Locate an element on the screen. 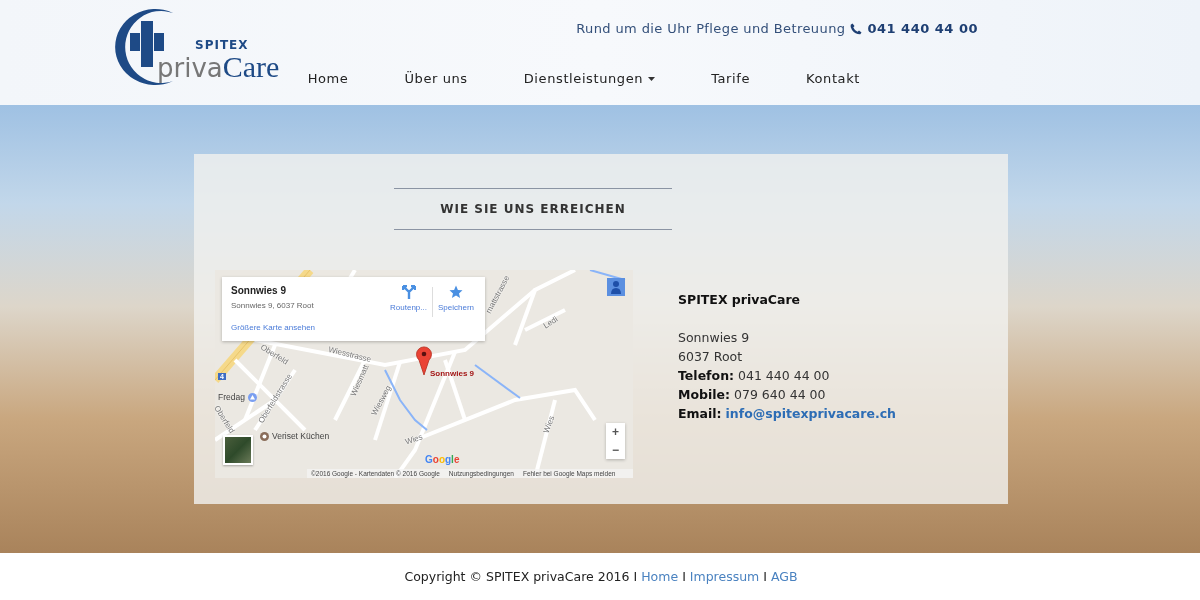 Image resolution: width=1200 pixels, height=600 pixels. satellite-thumbnail is located at coordinates (238, 450).